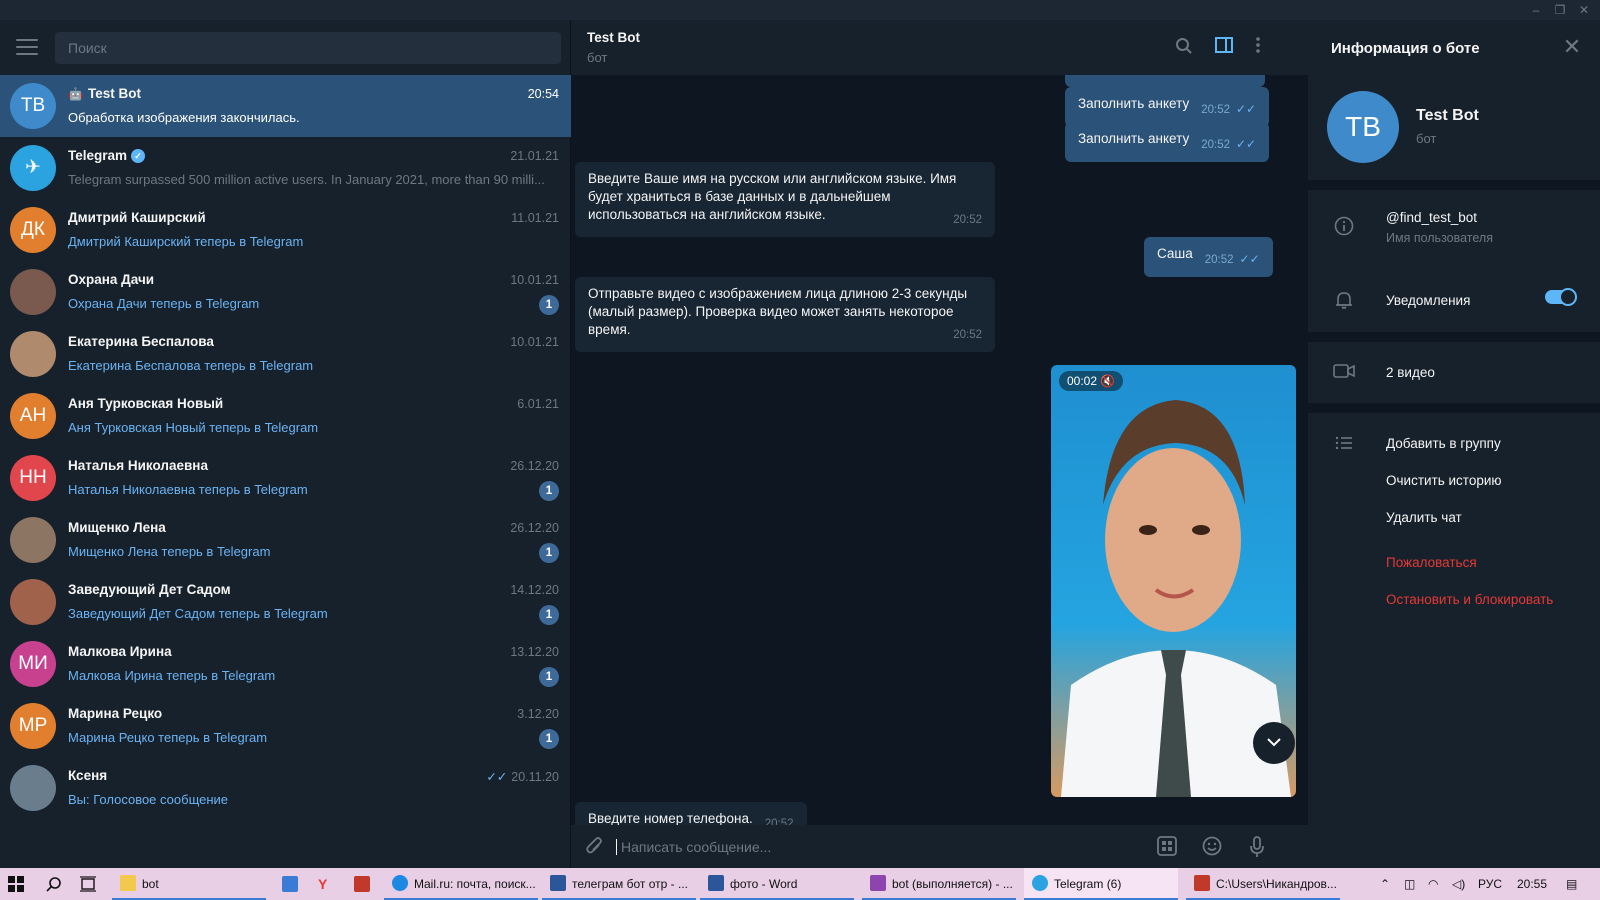  What do you see at coordinates (148, 799) in the screenshot?
I see `chat-preview: Вы: Голосовое сообщение` at bounding box center [148, 799].